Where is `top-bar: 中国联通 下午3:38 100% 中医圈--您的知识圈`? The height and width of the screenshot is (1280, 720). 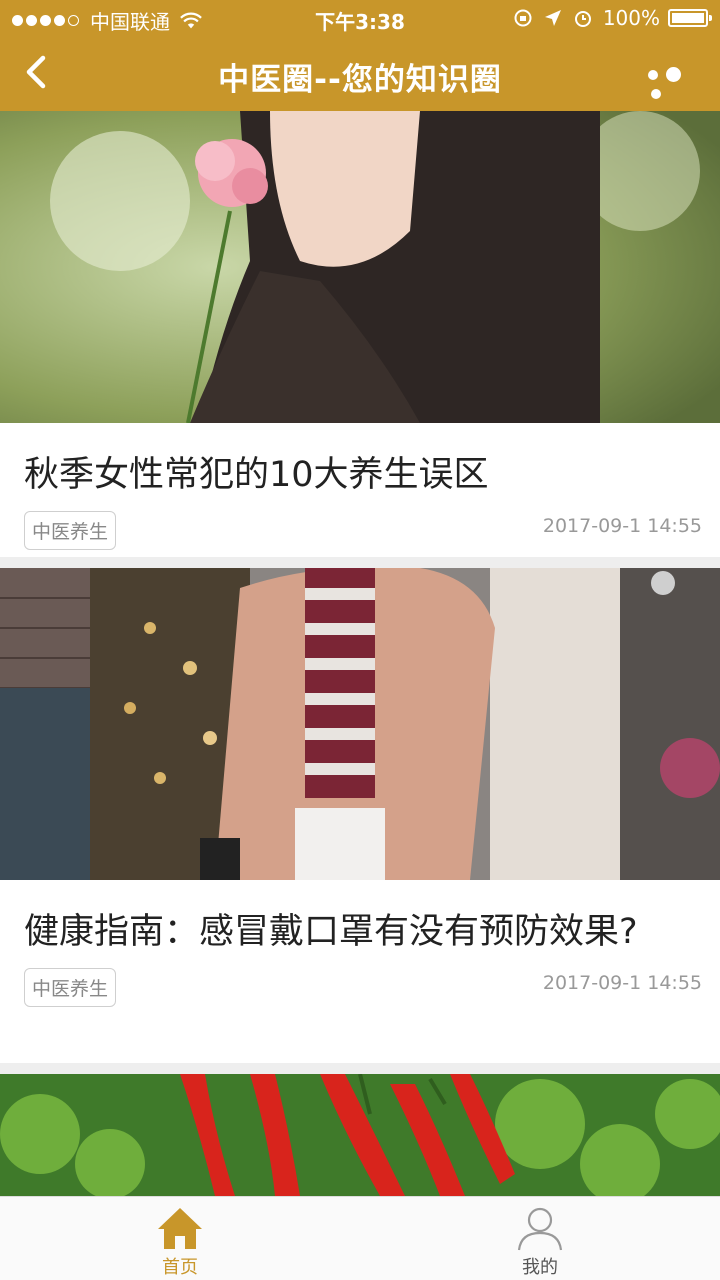 top-bar: 中国联通 下午3:38 100% 中医圈--您的知识圈 is located at coordinates (360, 55).